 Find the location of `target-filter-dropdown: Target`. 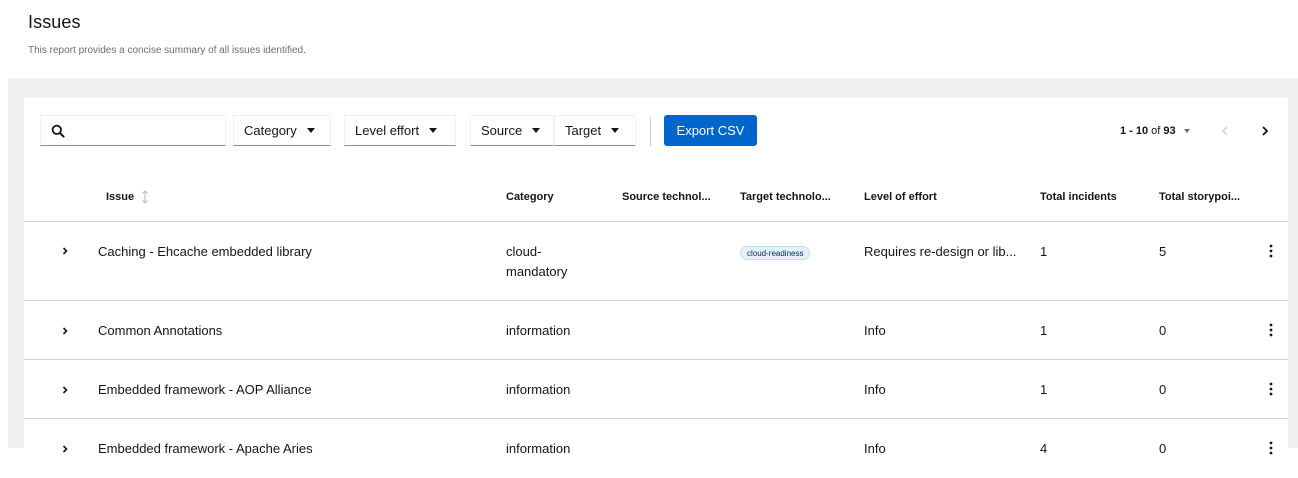

target-filter-dropdown: Target is located at coordinates (595, 130).